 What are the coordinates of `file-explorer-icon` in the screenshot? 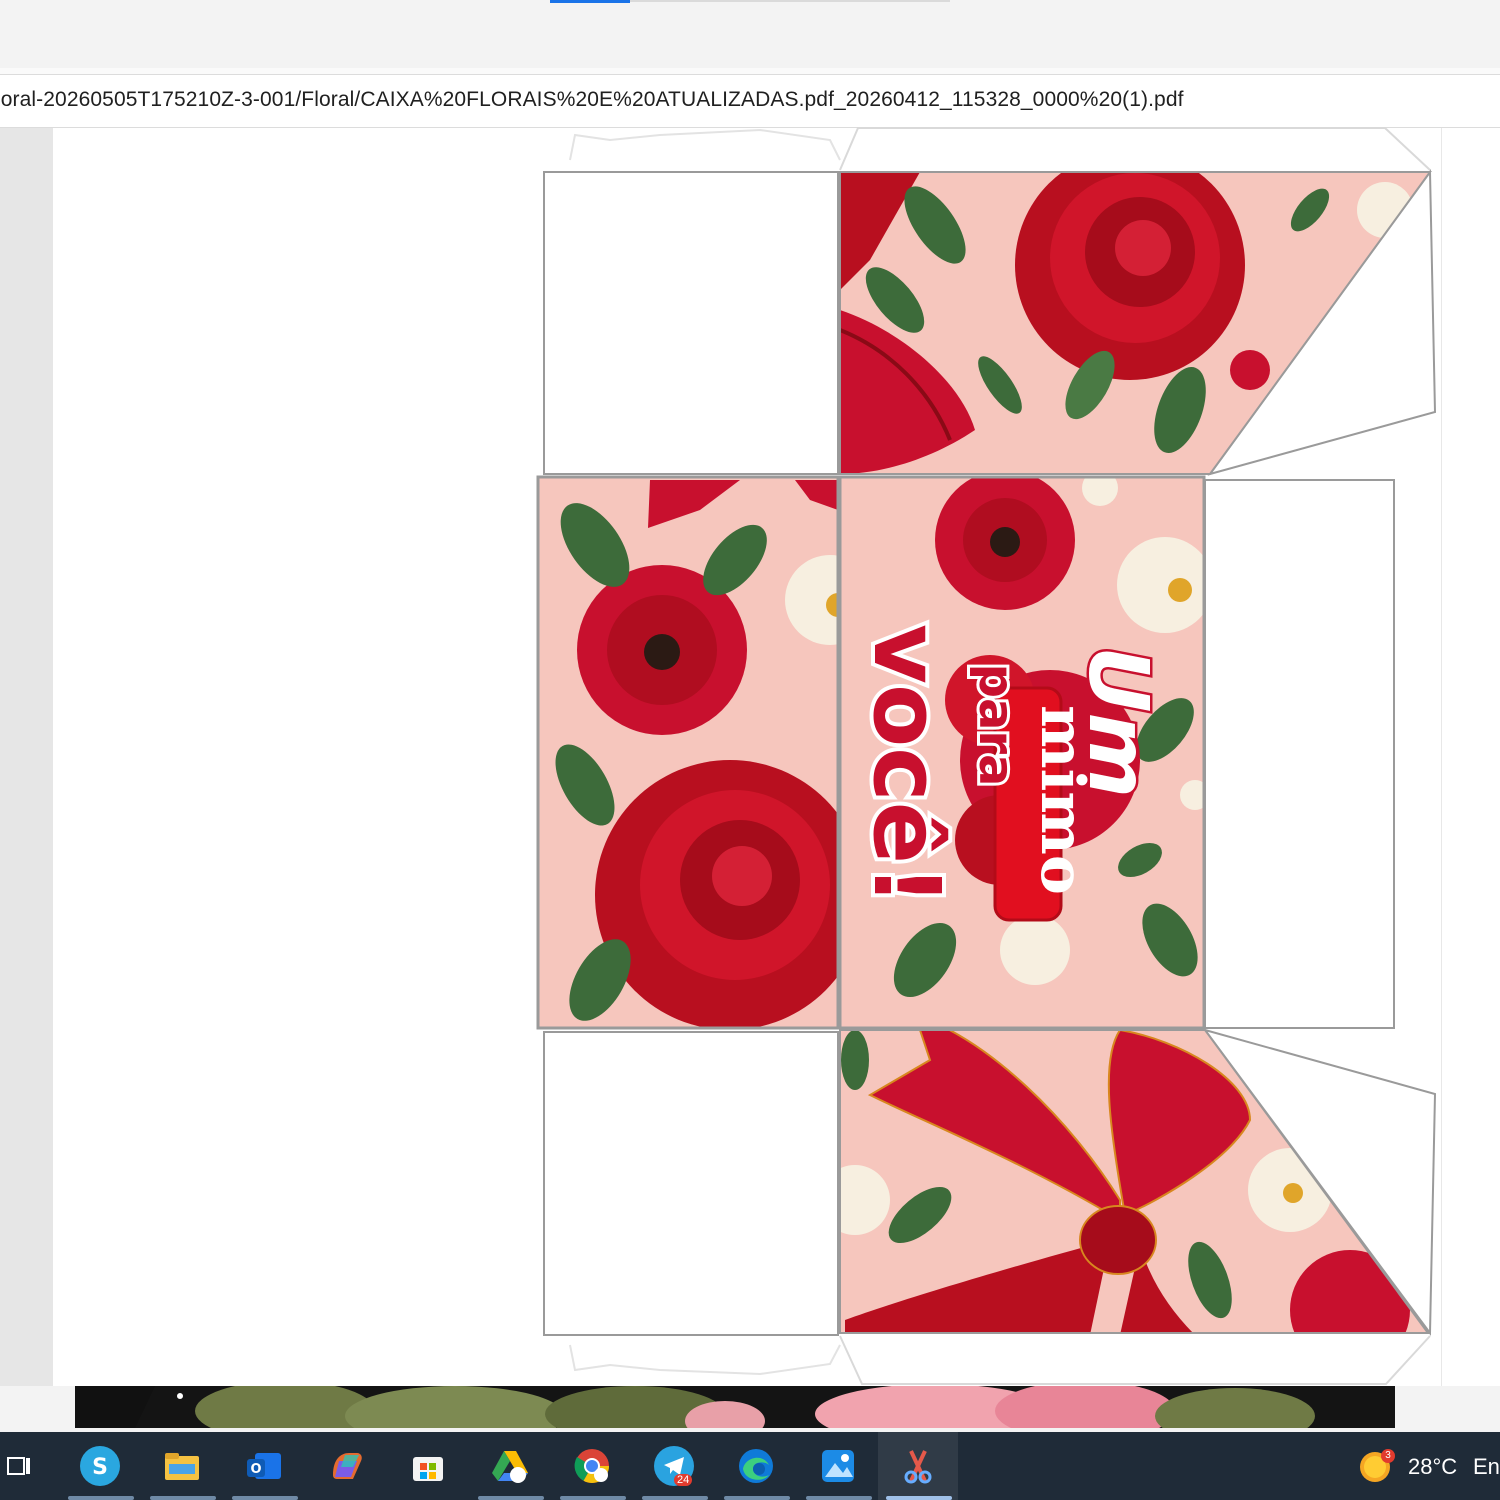 It's located at (182, 1466).